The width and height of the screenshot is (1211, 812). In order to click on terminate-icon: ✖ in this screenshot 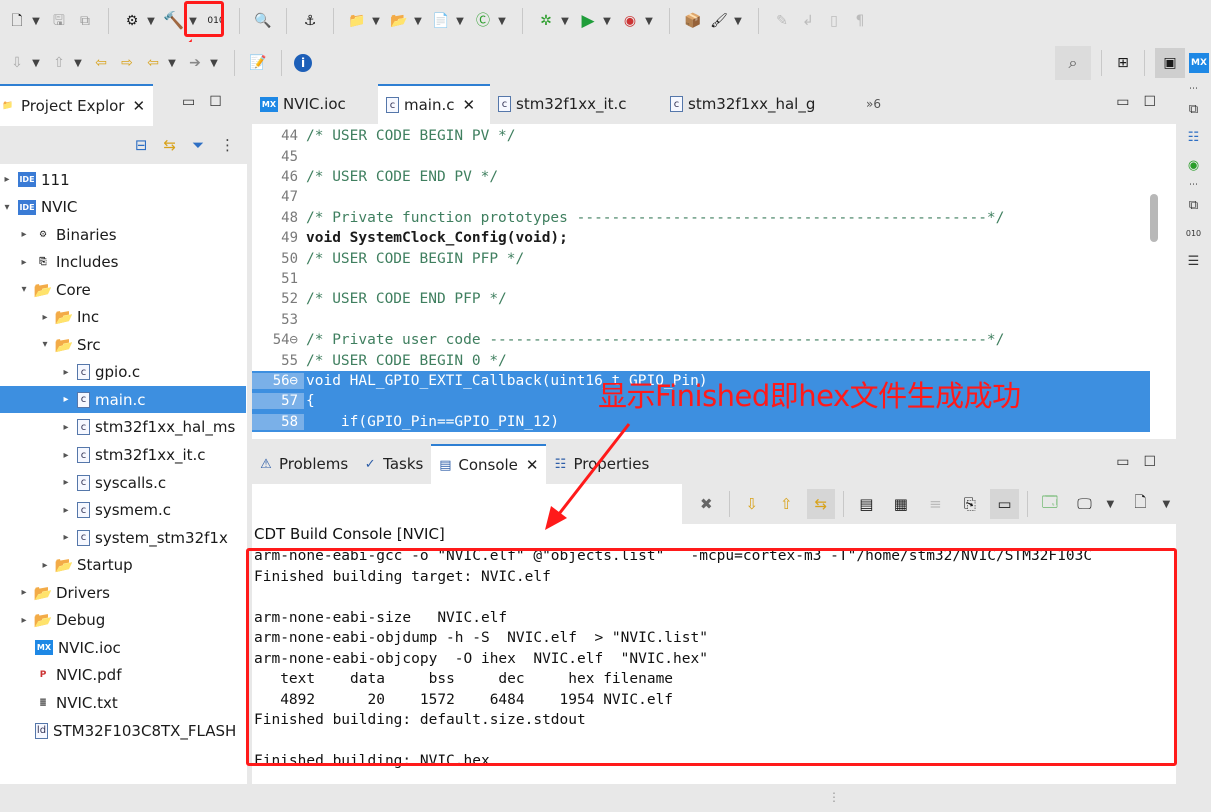, I will do `click(706, 504)`.